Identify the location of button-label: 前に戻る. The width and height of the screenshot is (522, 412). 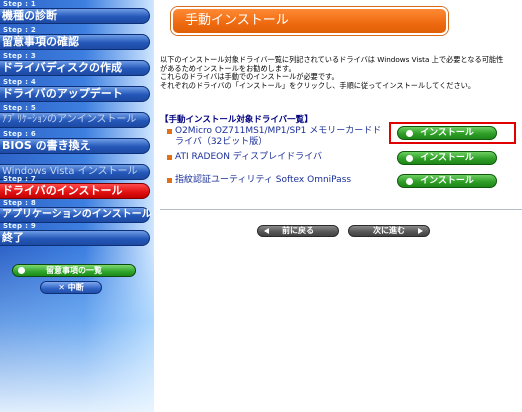
(298, 230).